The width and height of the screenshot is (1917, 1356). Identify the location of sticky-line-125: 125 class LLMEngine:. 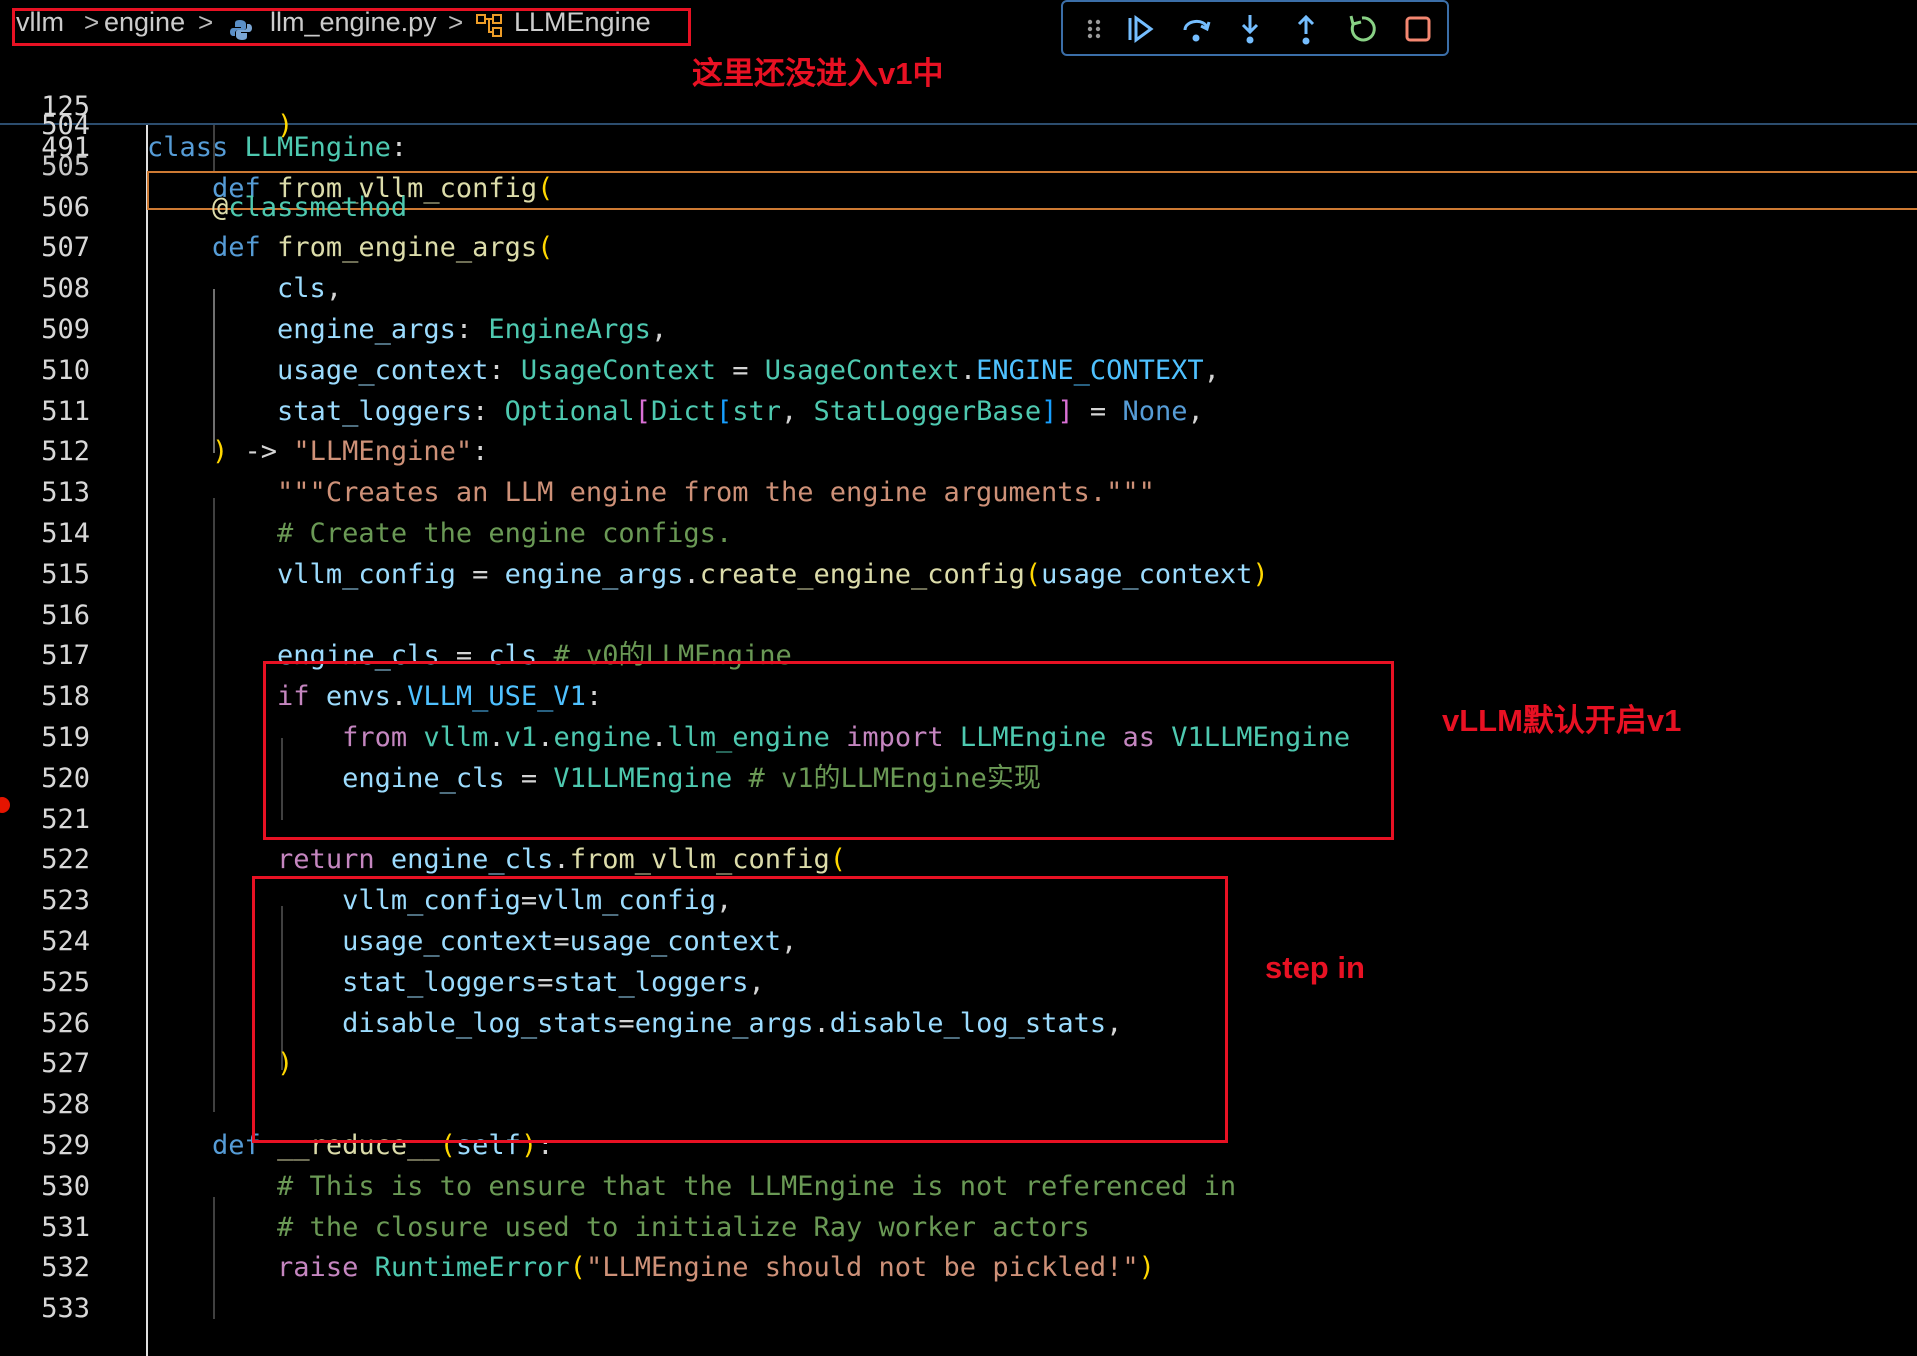
(958, 104).